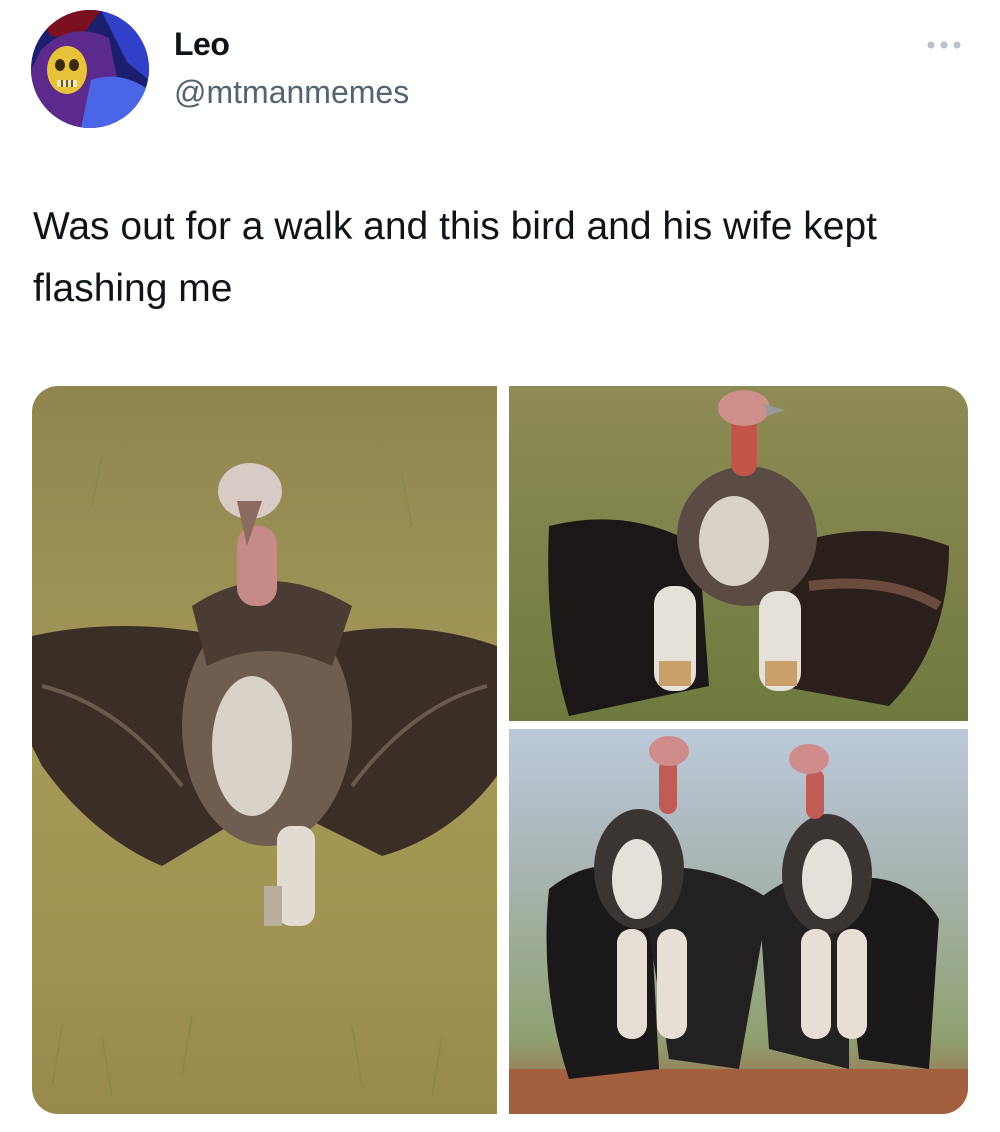 Image resolution: width=1000 pixels, height=1132 pixels. I want to click on author-display-name: Leo, so click(202, 44).